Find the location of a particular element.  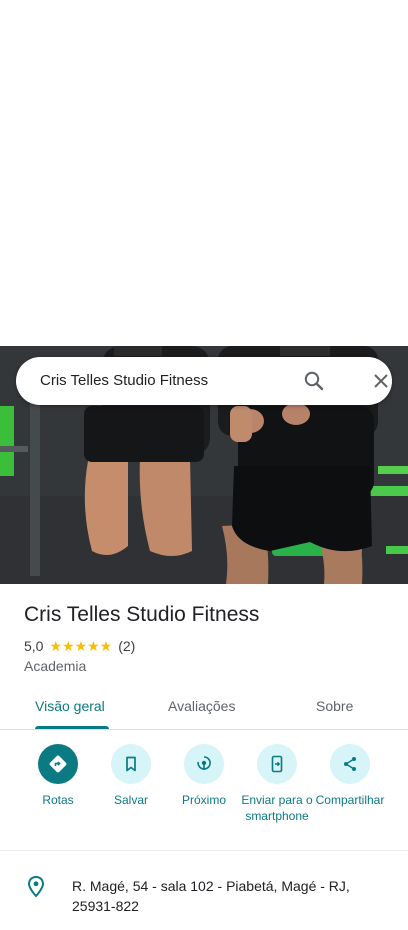

save-label: Salvar is located at coordinates (130, 800).